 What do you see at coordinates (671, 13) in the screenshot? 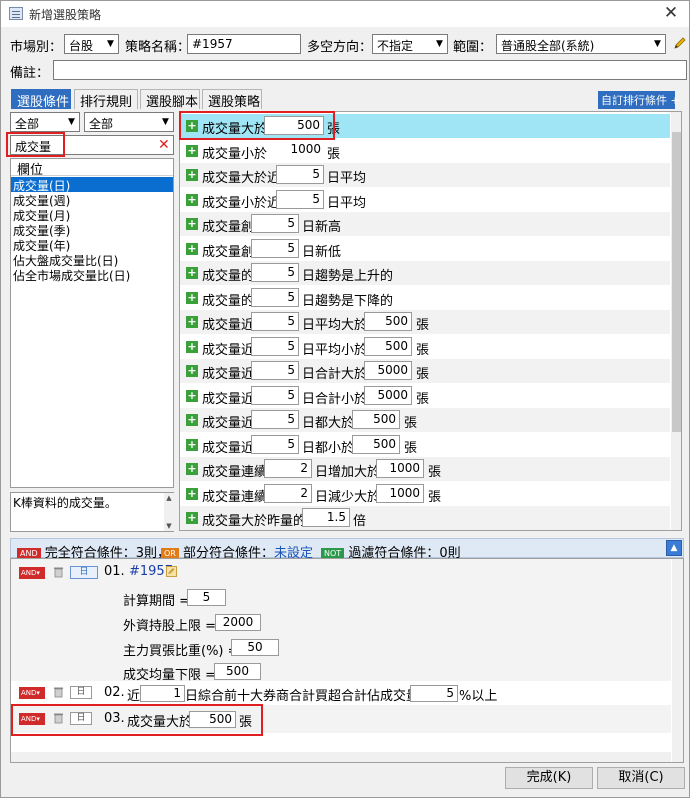
I see `close-icon: ✕` at bounding box center [671, 13].